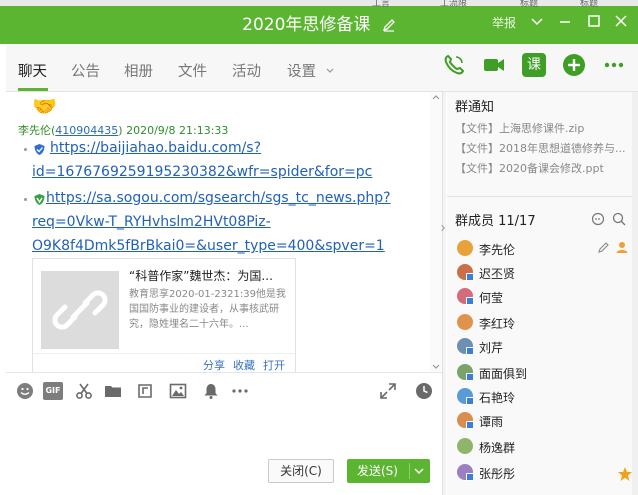 The width and height of the screenshot is (638, 495). What do you see at coordinates (454, 65) in the screenshot?
I see `phone-icon` at bounding box center [454, 65].